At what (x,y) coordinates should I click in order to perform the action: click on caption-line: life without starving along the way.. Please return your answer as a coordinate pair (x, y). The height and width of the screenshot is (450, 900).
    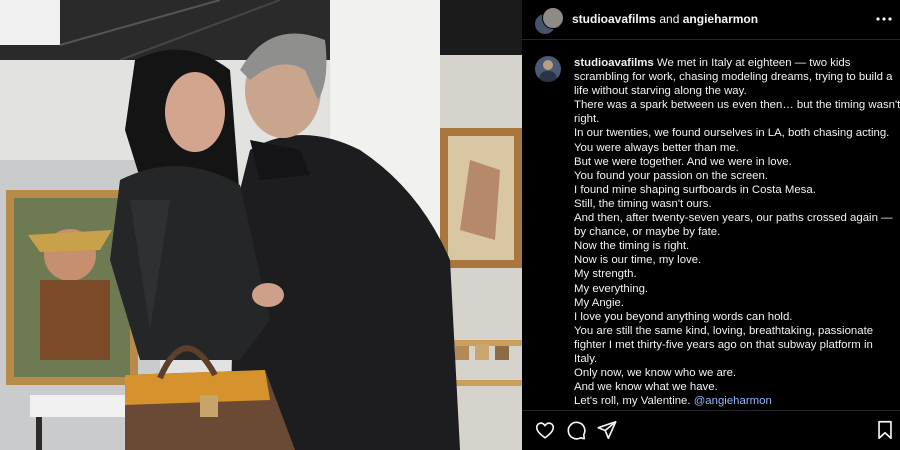
    Looking at the image, I should click on (660, 91).